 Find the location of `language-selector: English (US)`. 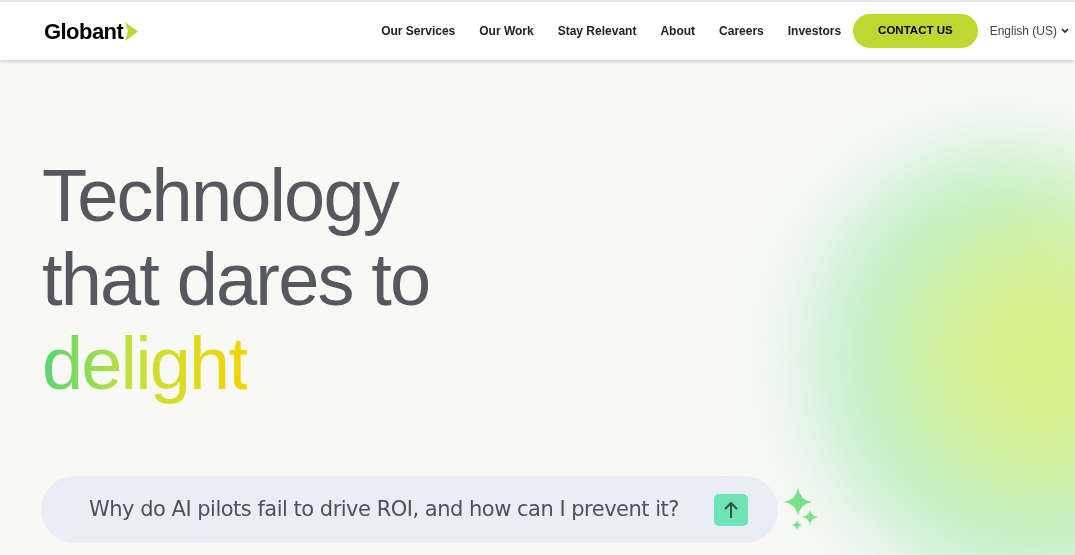

language-selector: English (US) is located at coordinates (1029, 31).